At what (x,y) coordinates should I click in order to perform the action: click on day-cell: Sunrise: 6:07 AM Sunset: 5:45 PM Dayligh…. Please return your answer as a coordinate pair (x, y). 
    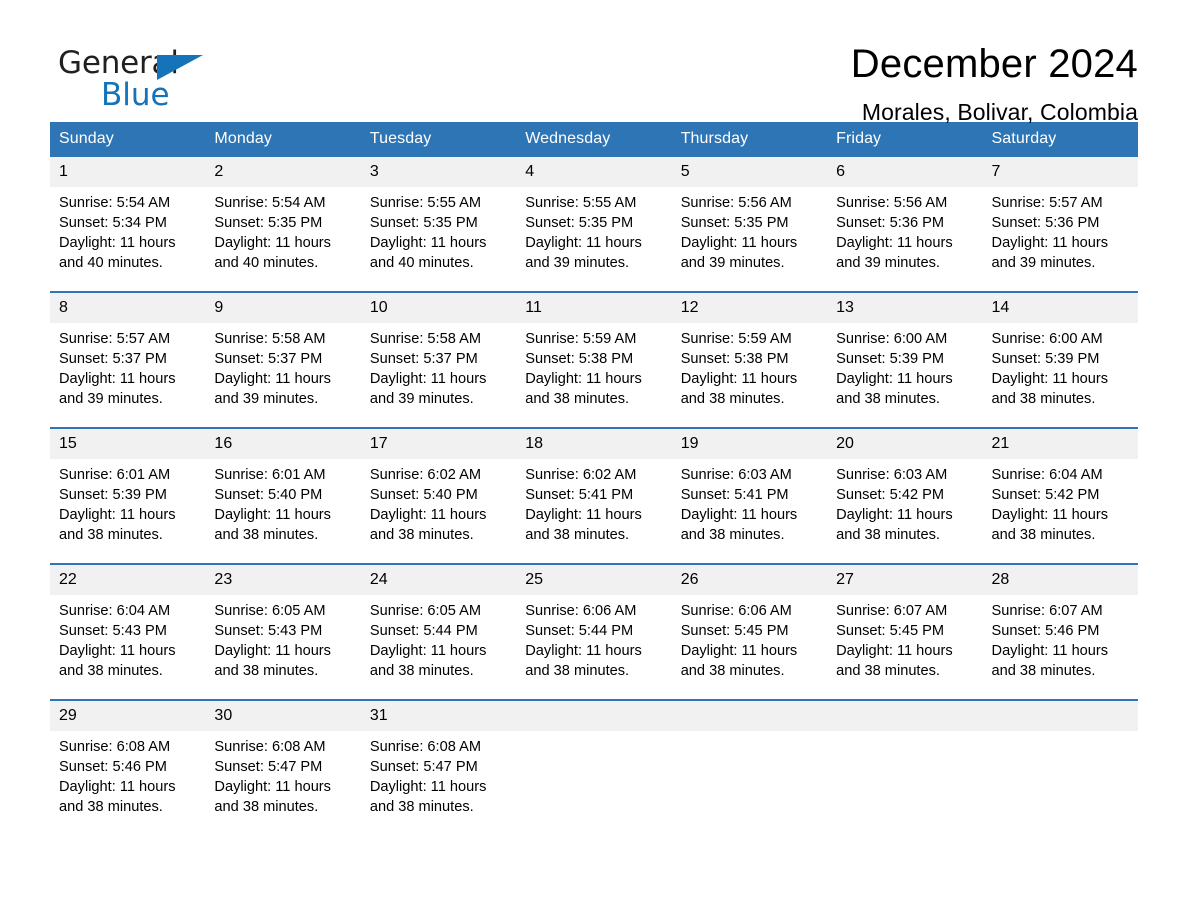
    Looking at the image, I should click on (905, 647).